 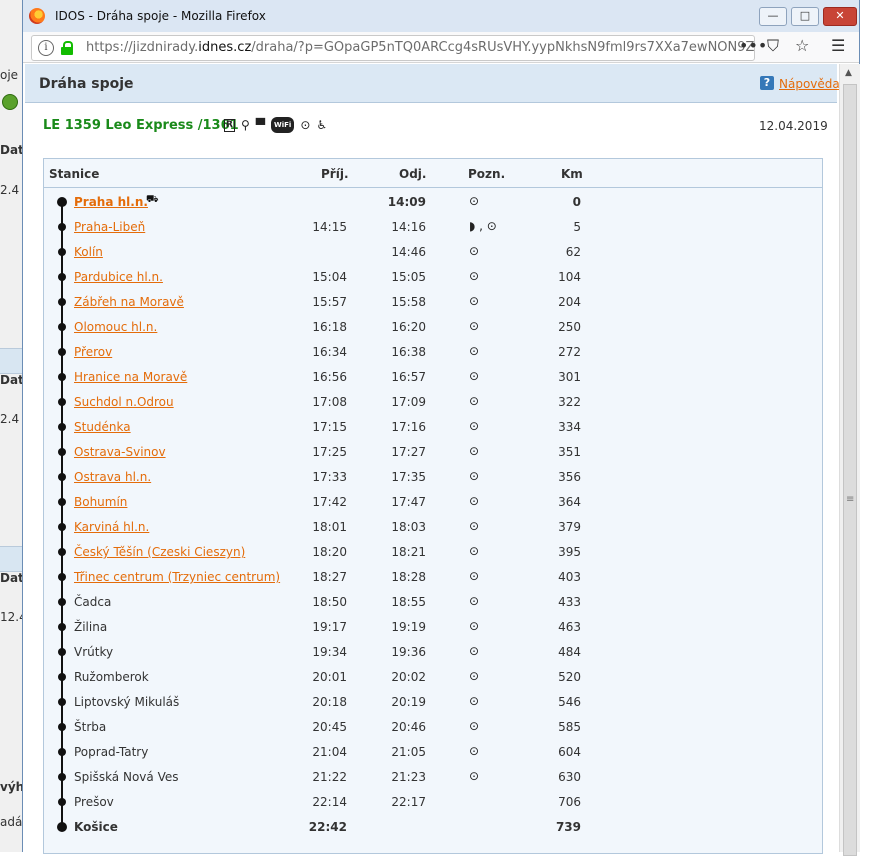 I want to click on arrival-time: 17:42, so click(x=329, y=502).